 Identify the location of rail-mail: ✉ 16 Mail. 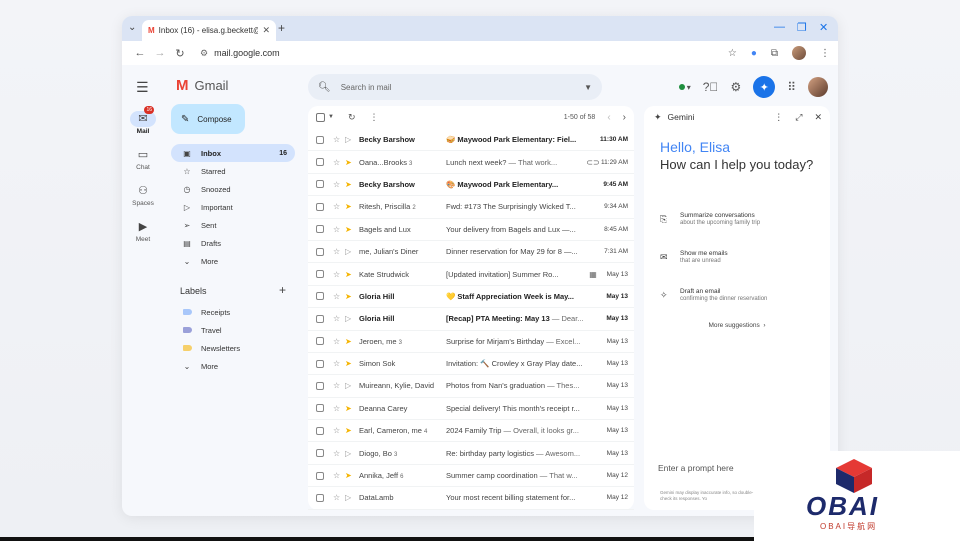
(143, 120).